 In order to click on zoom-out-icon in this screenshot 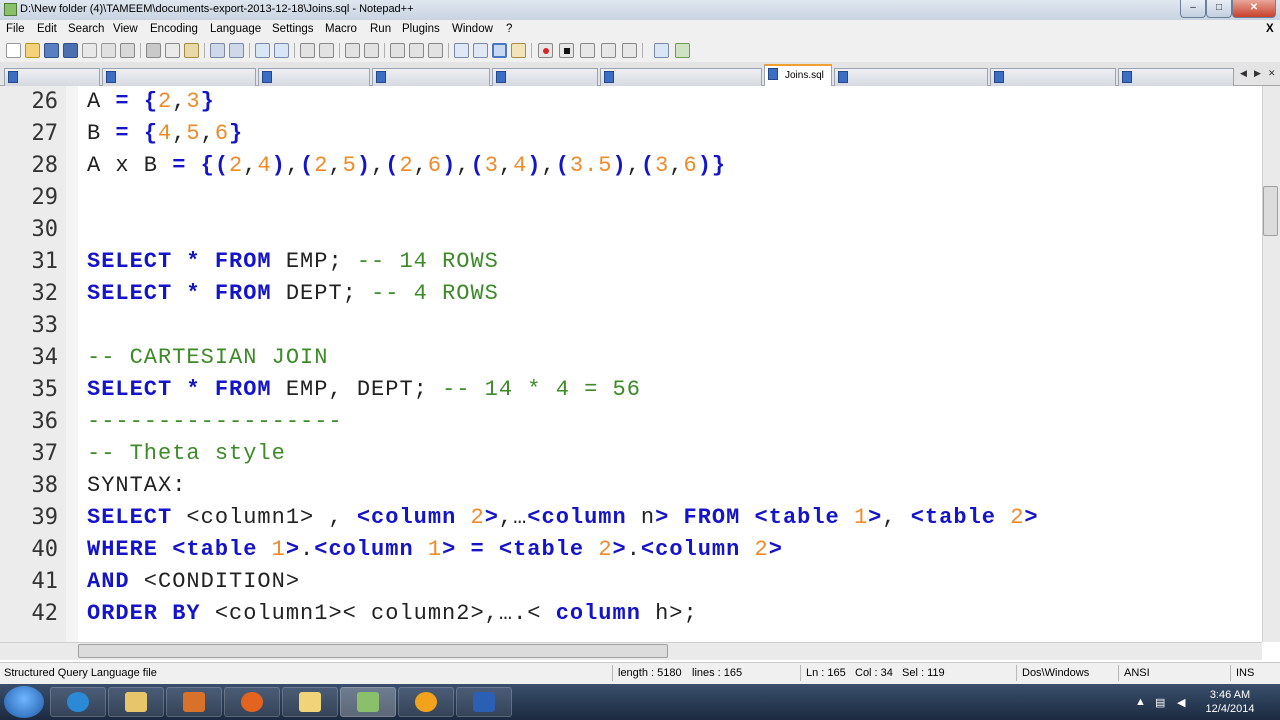, I will do `click(326, 50)`.